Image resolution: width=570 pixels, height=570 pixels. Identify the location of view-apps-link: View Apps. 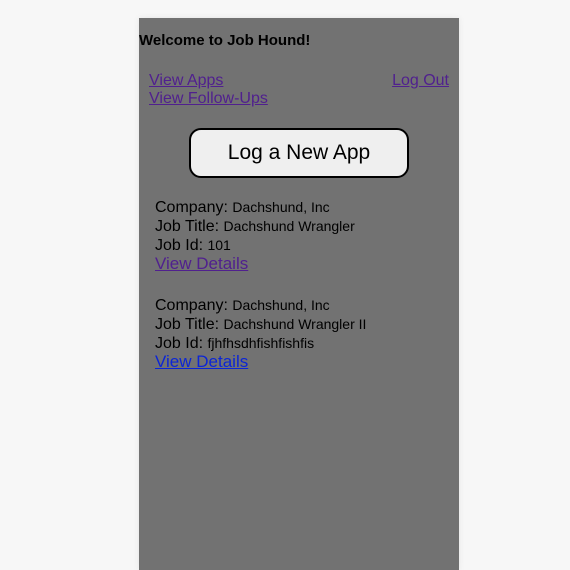
(208, 81).